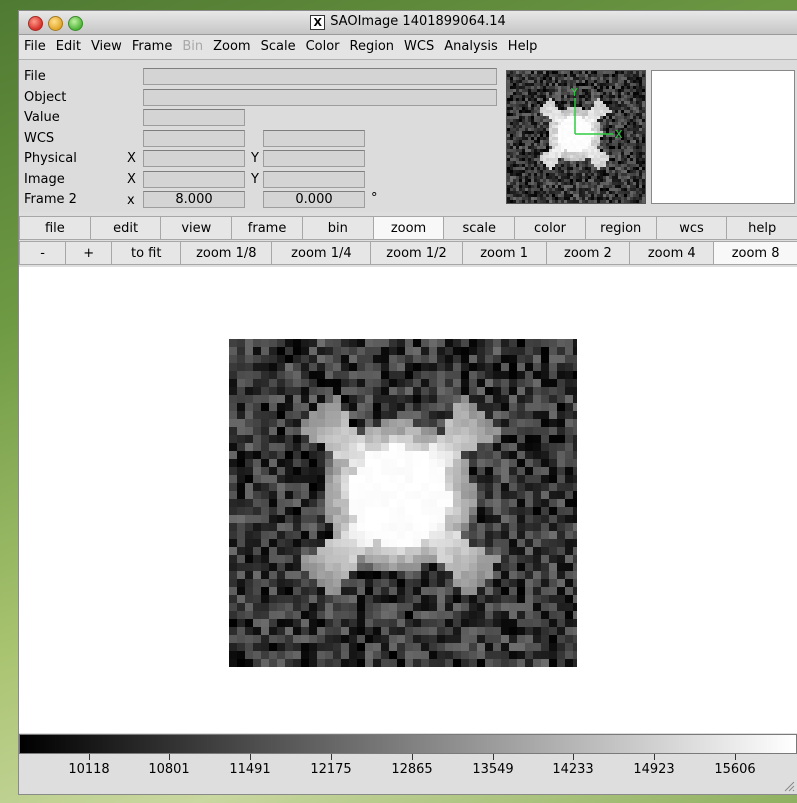 The image size is (797, 803). Describe the element at coordinates (226, 253) in the screenshot. I see `zoom-1-8-button: zoom 1/8` at that location.